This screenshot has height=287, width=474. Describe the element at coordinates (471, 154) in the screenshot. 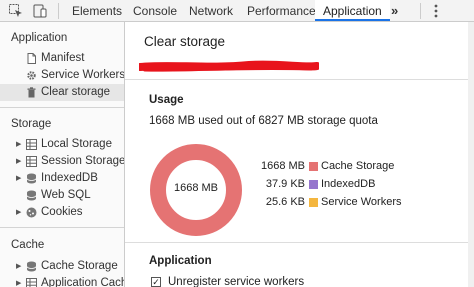

I see `vertical-scrollbar` at that location.